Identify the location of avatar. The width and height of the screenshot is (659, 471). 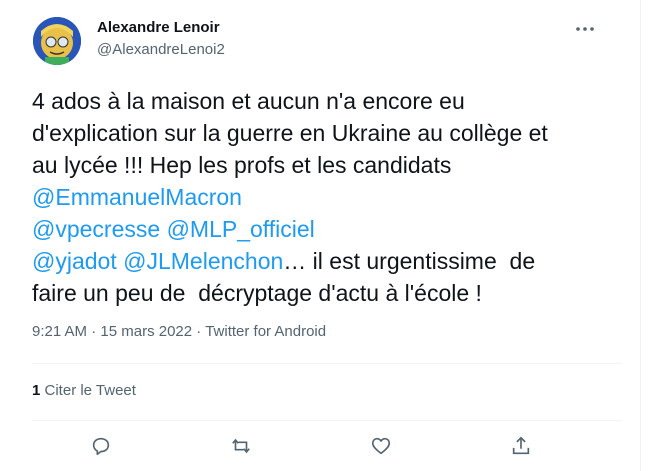
(57, 41).